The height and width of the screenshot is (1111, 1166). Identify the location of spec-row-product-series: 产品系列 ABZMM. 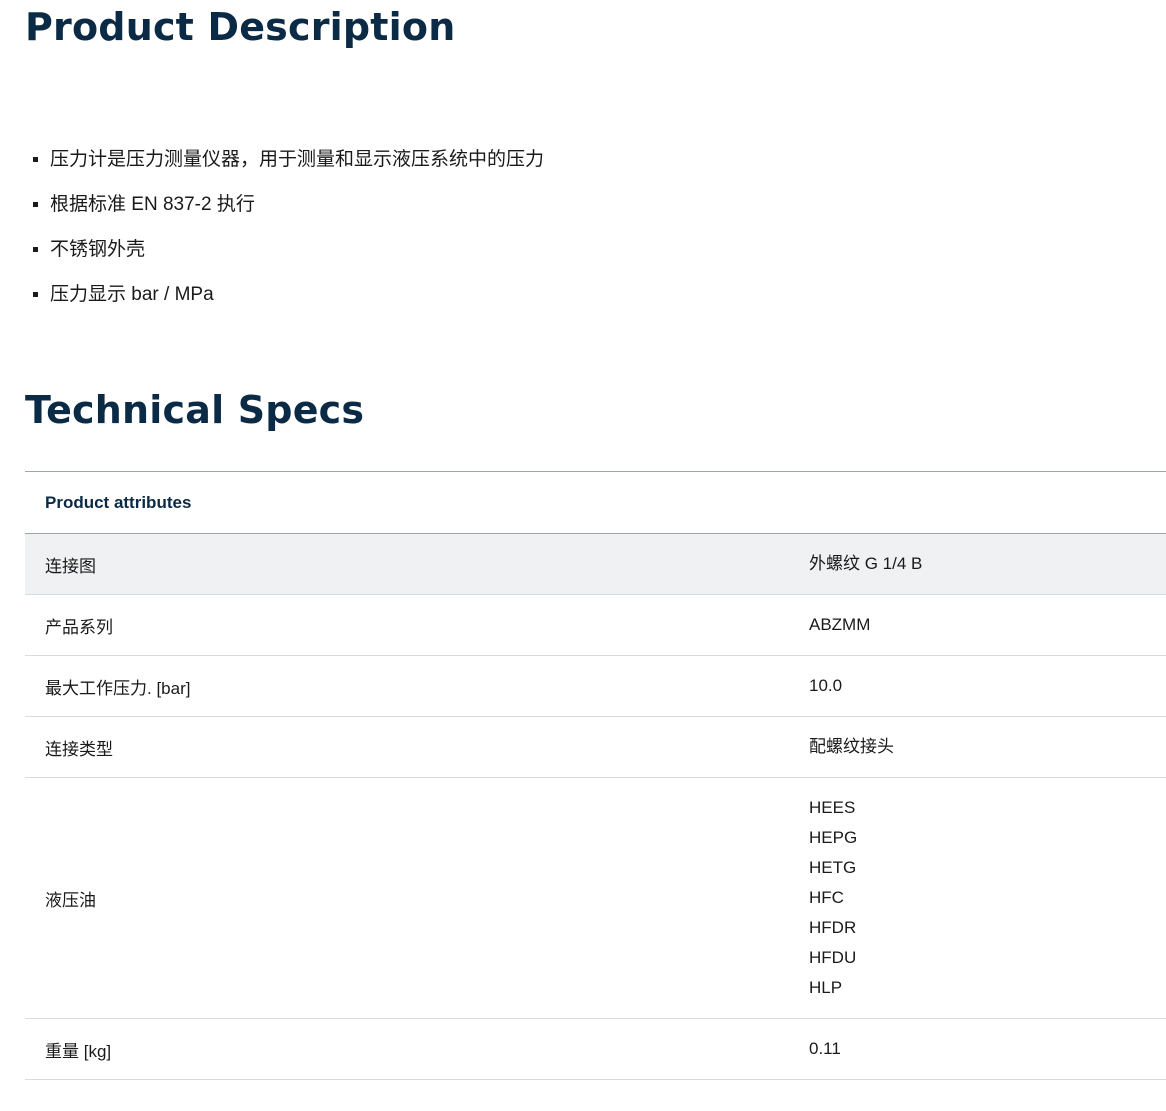
(595, 625).